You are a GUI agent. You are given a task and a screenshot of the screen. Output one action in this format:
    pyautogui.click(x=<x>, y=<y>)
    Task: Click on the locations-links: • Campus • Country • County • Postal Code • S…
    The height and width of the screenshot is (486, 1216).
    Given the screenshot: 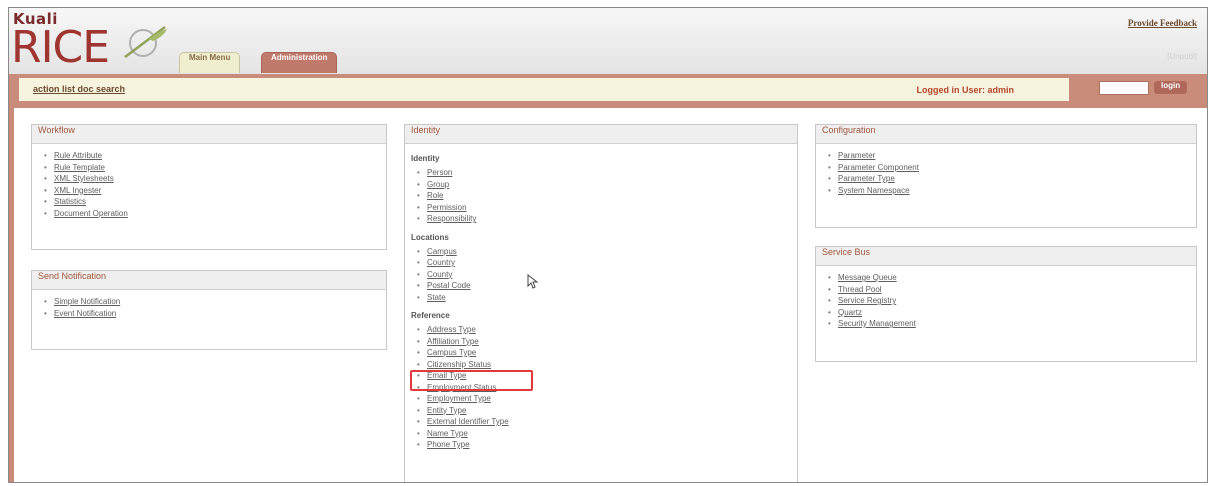 What is the action you would take?
    pyautogui.click(x=607, y=275)
    